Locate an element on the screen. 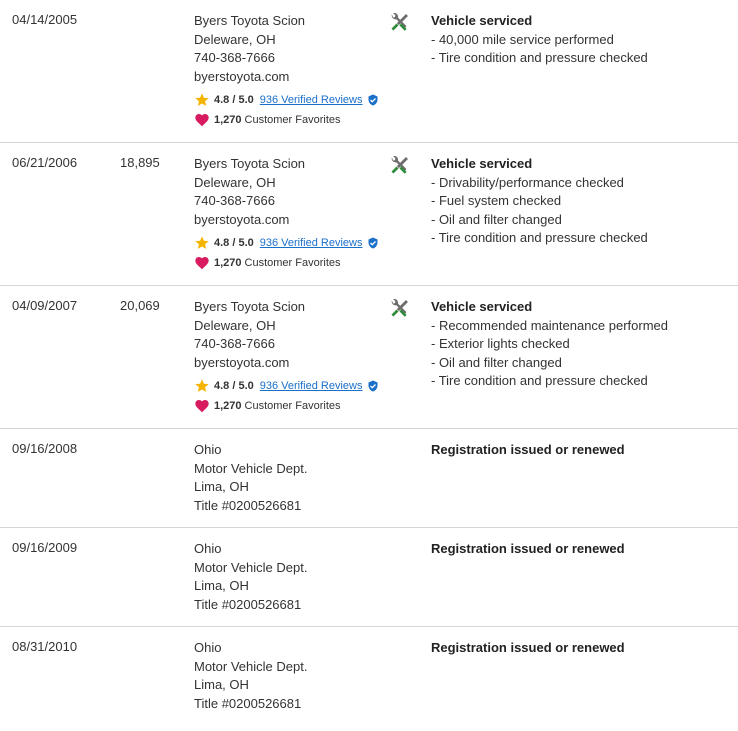 This screenshot has height=731, width=738. comment-item: - Drivability/performance checked is located at coordinates (527, 182).